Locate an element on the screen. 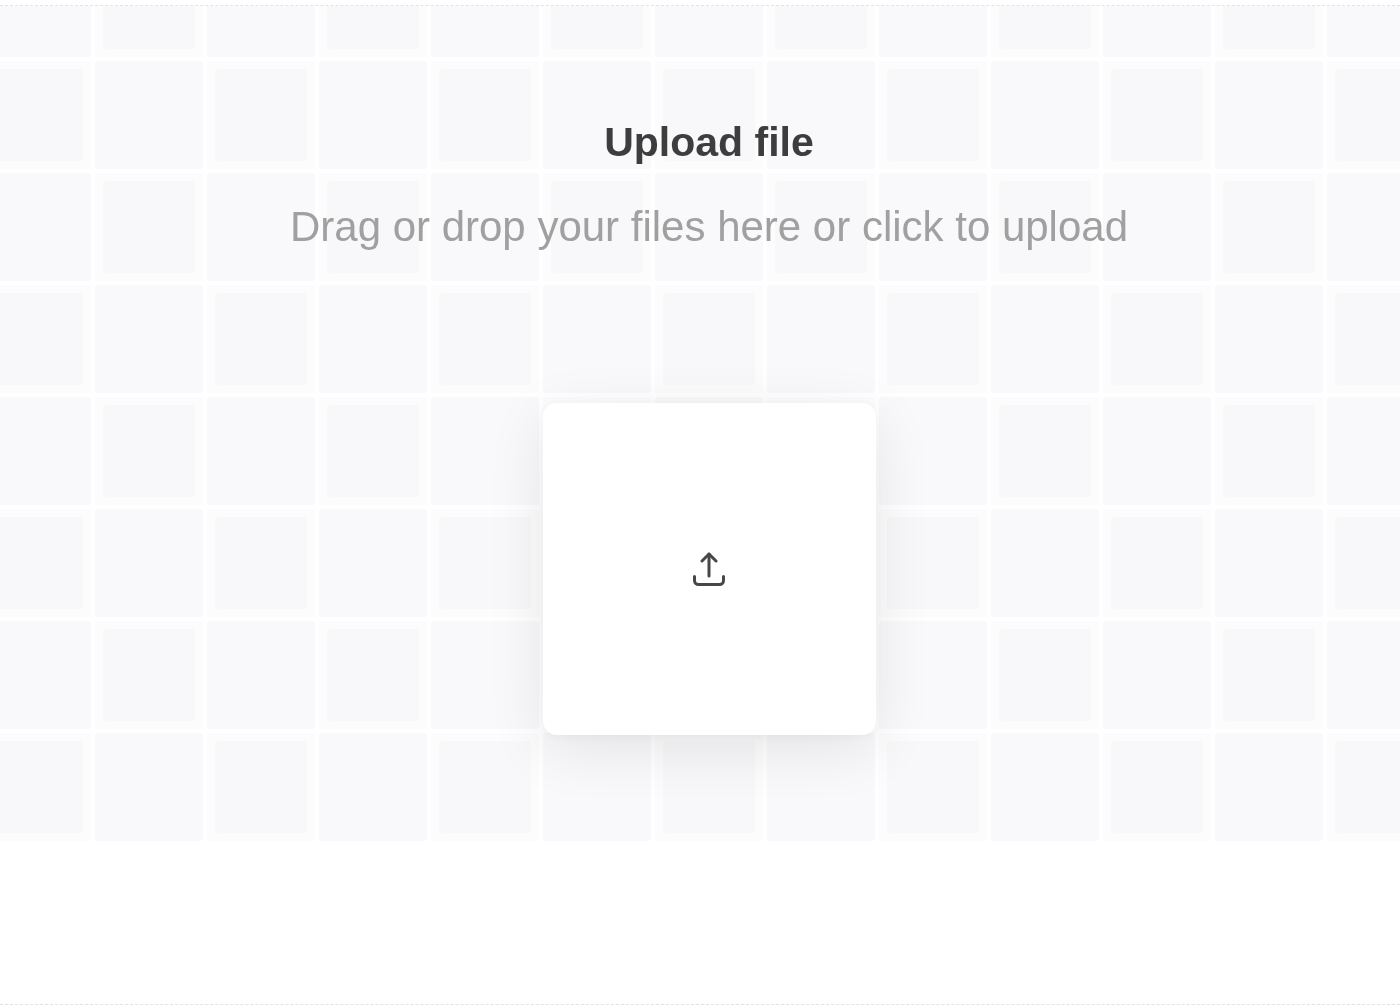 The width and height of the screenshot is (1400, 1006). upload-icon is located at coordinates (709, 569).